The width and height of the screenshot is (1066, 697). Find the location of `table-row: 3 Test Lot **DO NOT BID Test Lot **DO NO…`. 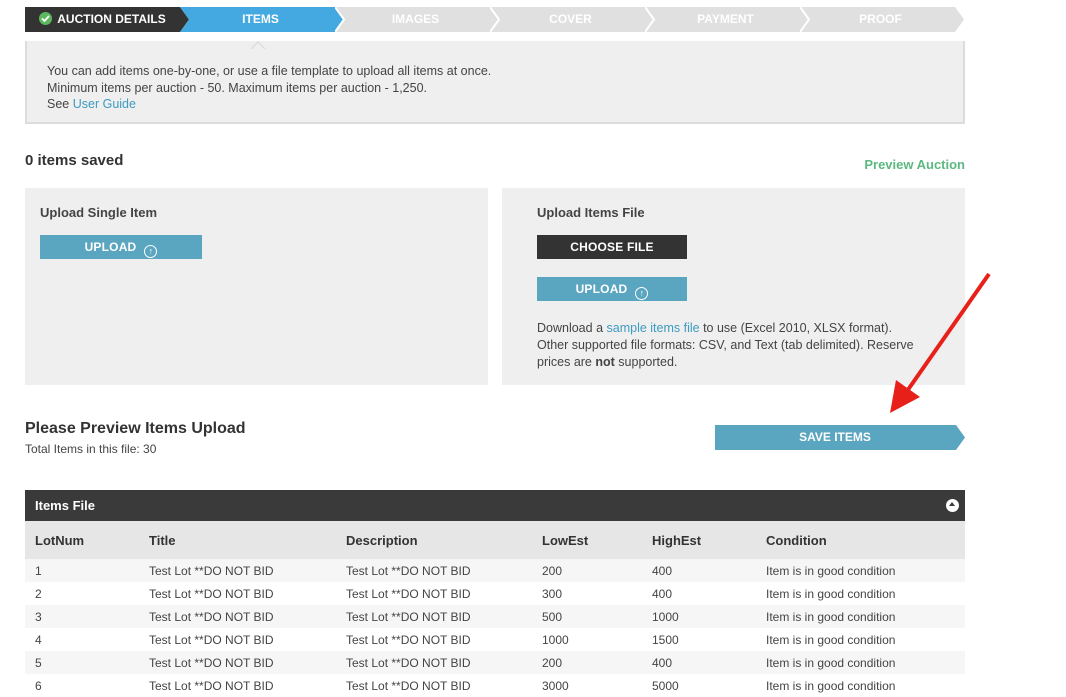

table-row: 3 Test Lot **DO NOT BID Test Lot **DO NO… is located at coordinates (495, 616).